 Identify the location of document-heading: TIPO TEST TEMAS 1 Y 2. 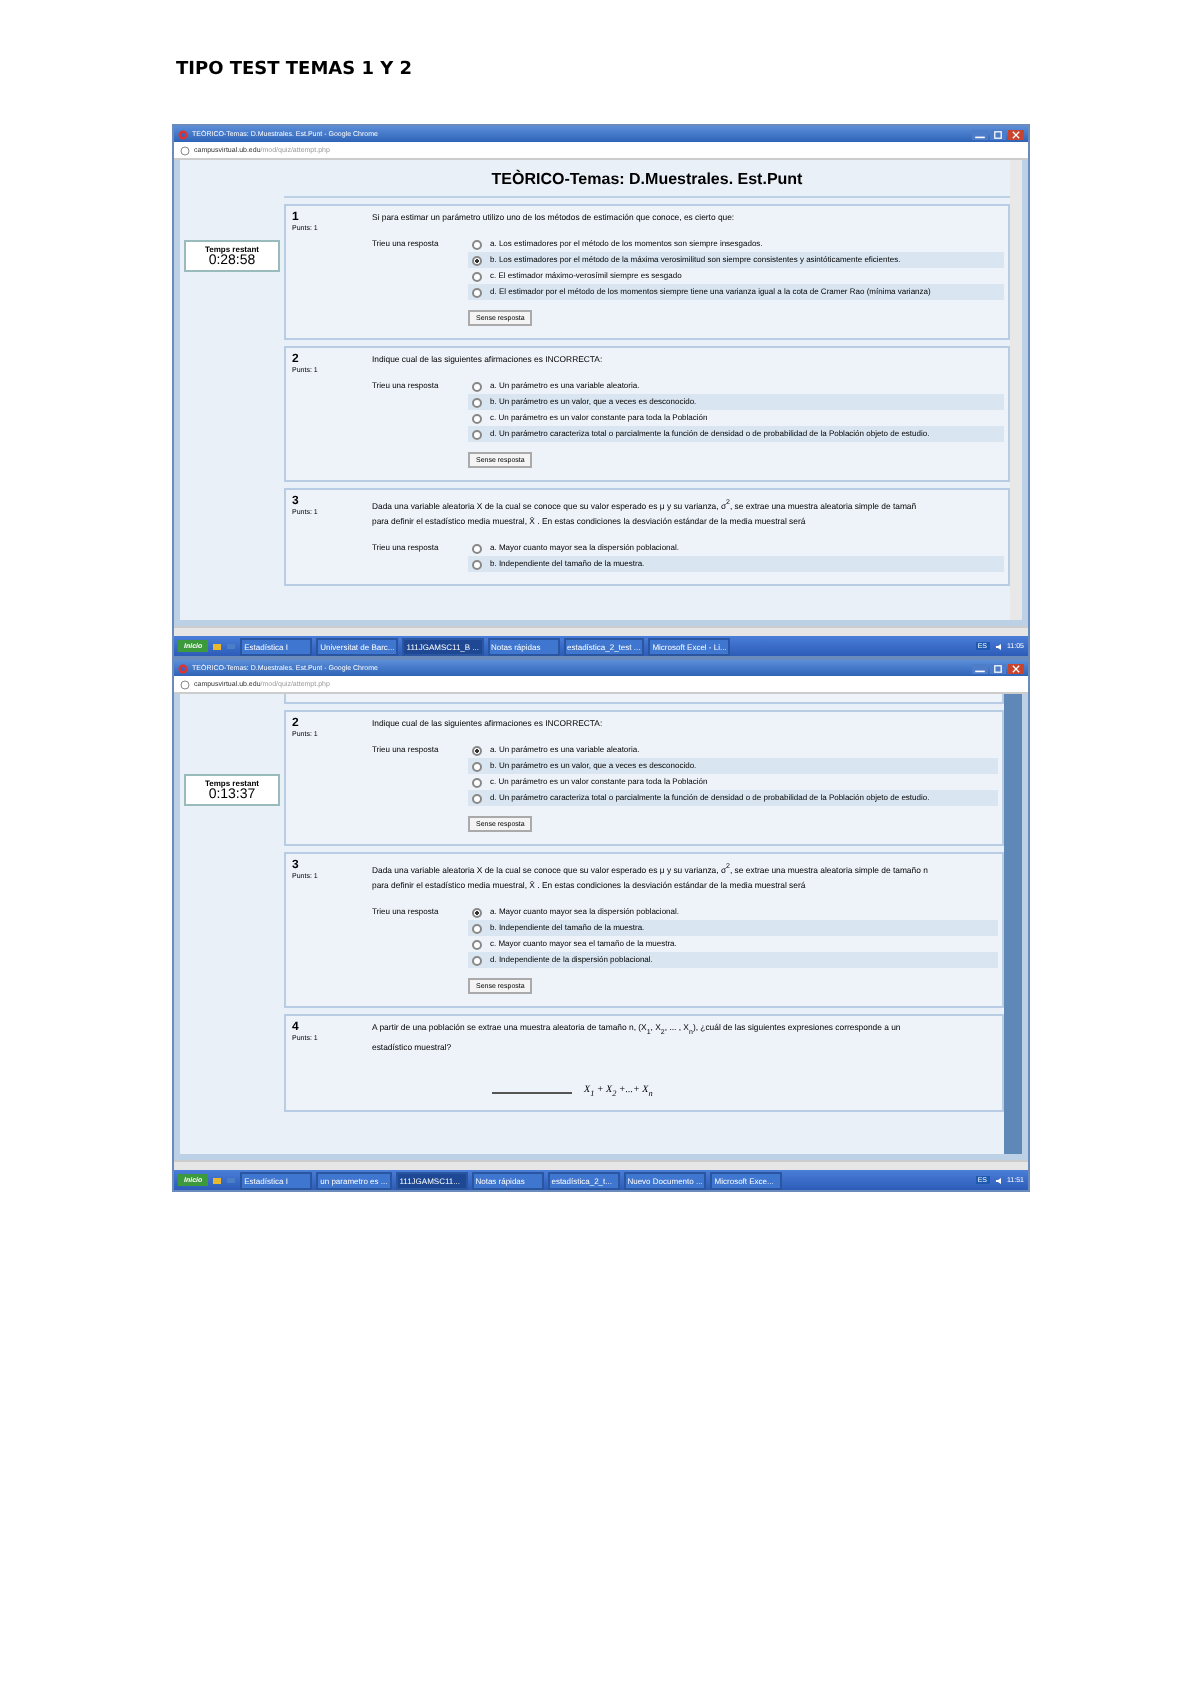
(295, 70).